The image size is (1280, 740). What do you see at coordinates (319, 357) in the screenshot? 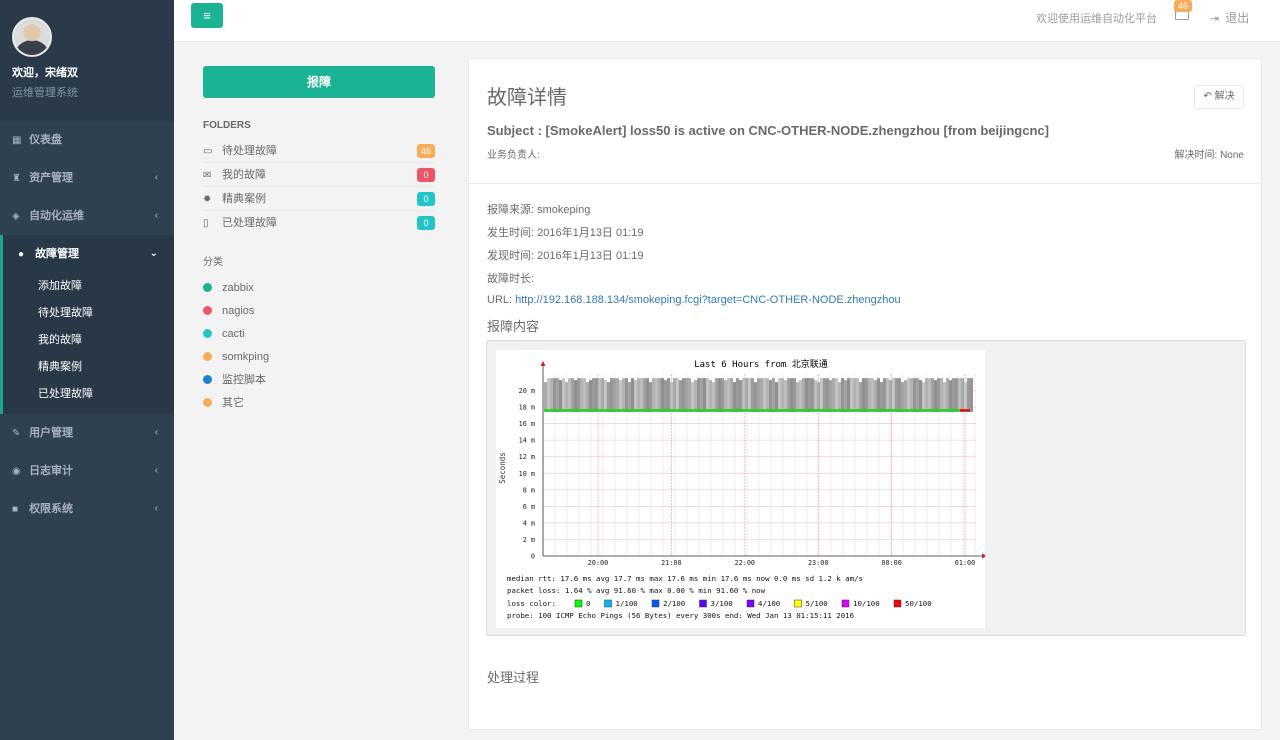
I see `category-somkping: somkping` at bounding box center [319, 357].